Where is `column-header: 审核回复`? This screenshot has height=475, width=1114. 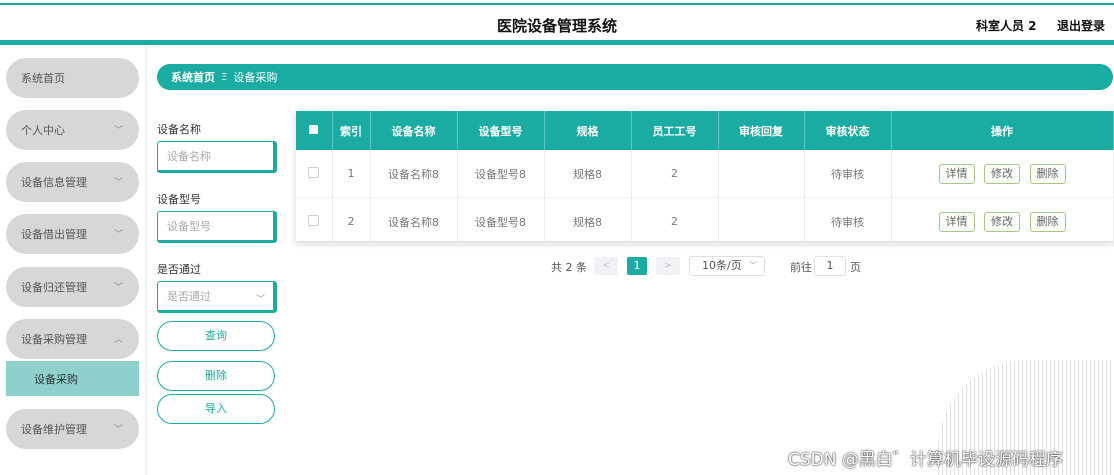 column-header: 审核回复 is located at coordinates (761, 130).